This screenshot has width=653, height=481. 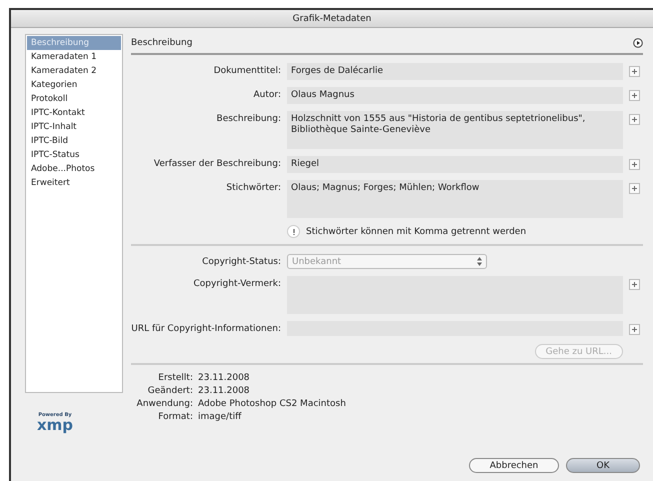 What do you see at coordinates (455, 130) in the screenshot?
I see `text-area: Holzschnitt von 1555 aus "Historia de gentibus septetrionelibus", Bibliothèque Sainte-Geneviève` at bounding box center [455, 130].